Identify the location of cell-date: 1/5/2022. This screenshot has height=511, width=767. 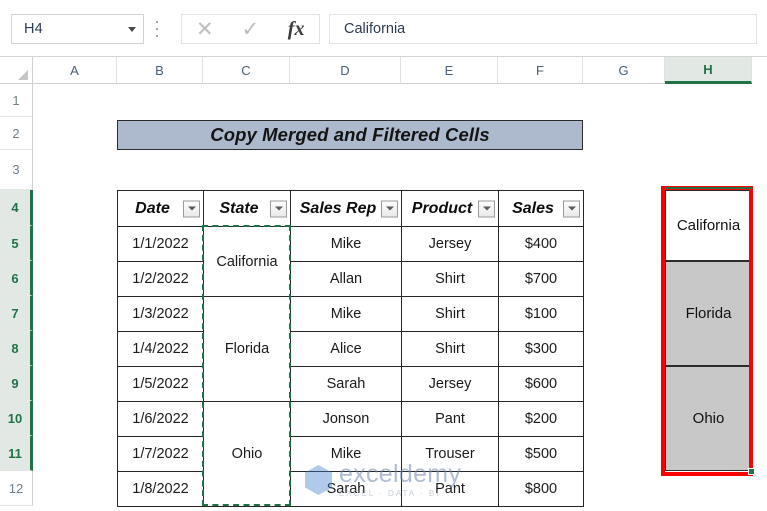
(160, 384).